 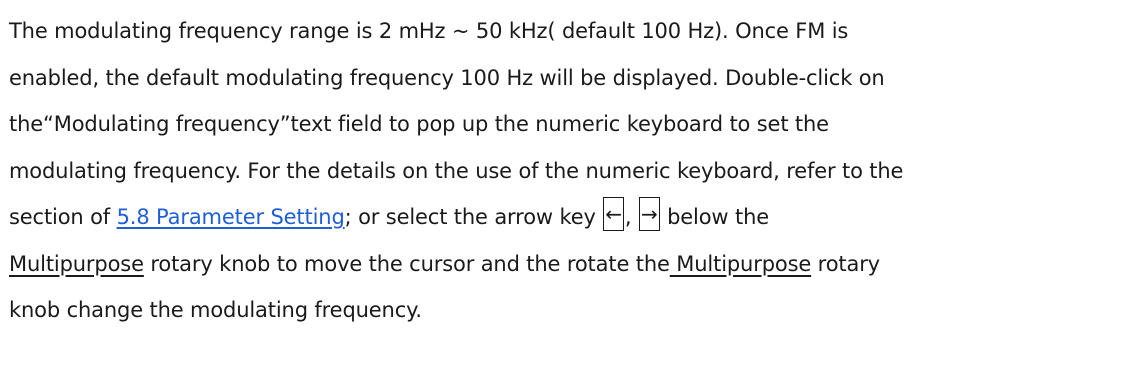 What do you see at coordinates (76, 263) in the screenshot?
I see `multipurpose-knob-label: Multipurpose` at bounding box center [76, 263].